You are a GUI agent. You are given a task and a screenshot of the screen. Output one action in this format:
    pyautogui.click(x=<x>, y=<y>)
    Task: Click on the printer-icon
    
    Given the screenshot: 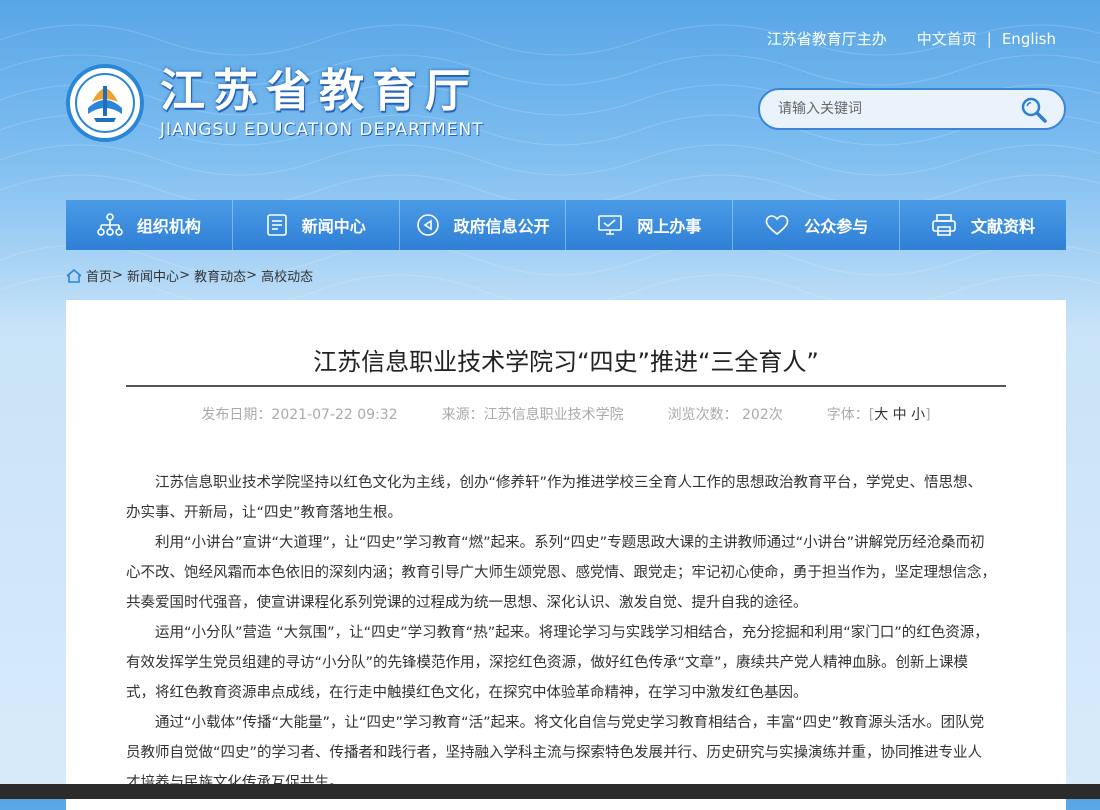 What is the action you would take?
    pyautogui.click(x=944, y=225)
    